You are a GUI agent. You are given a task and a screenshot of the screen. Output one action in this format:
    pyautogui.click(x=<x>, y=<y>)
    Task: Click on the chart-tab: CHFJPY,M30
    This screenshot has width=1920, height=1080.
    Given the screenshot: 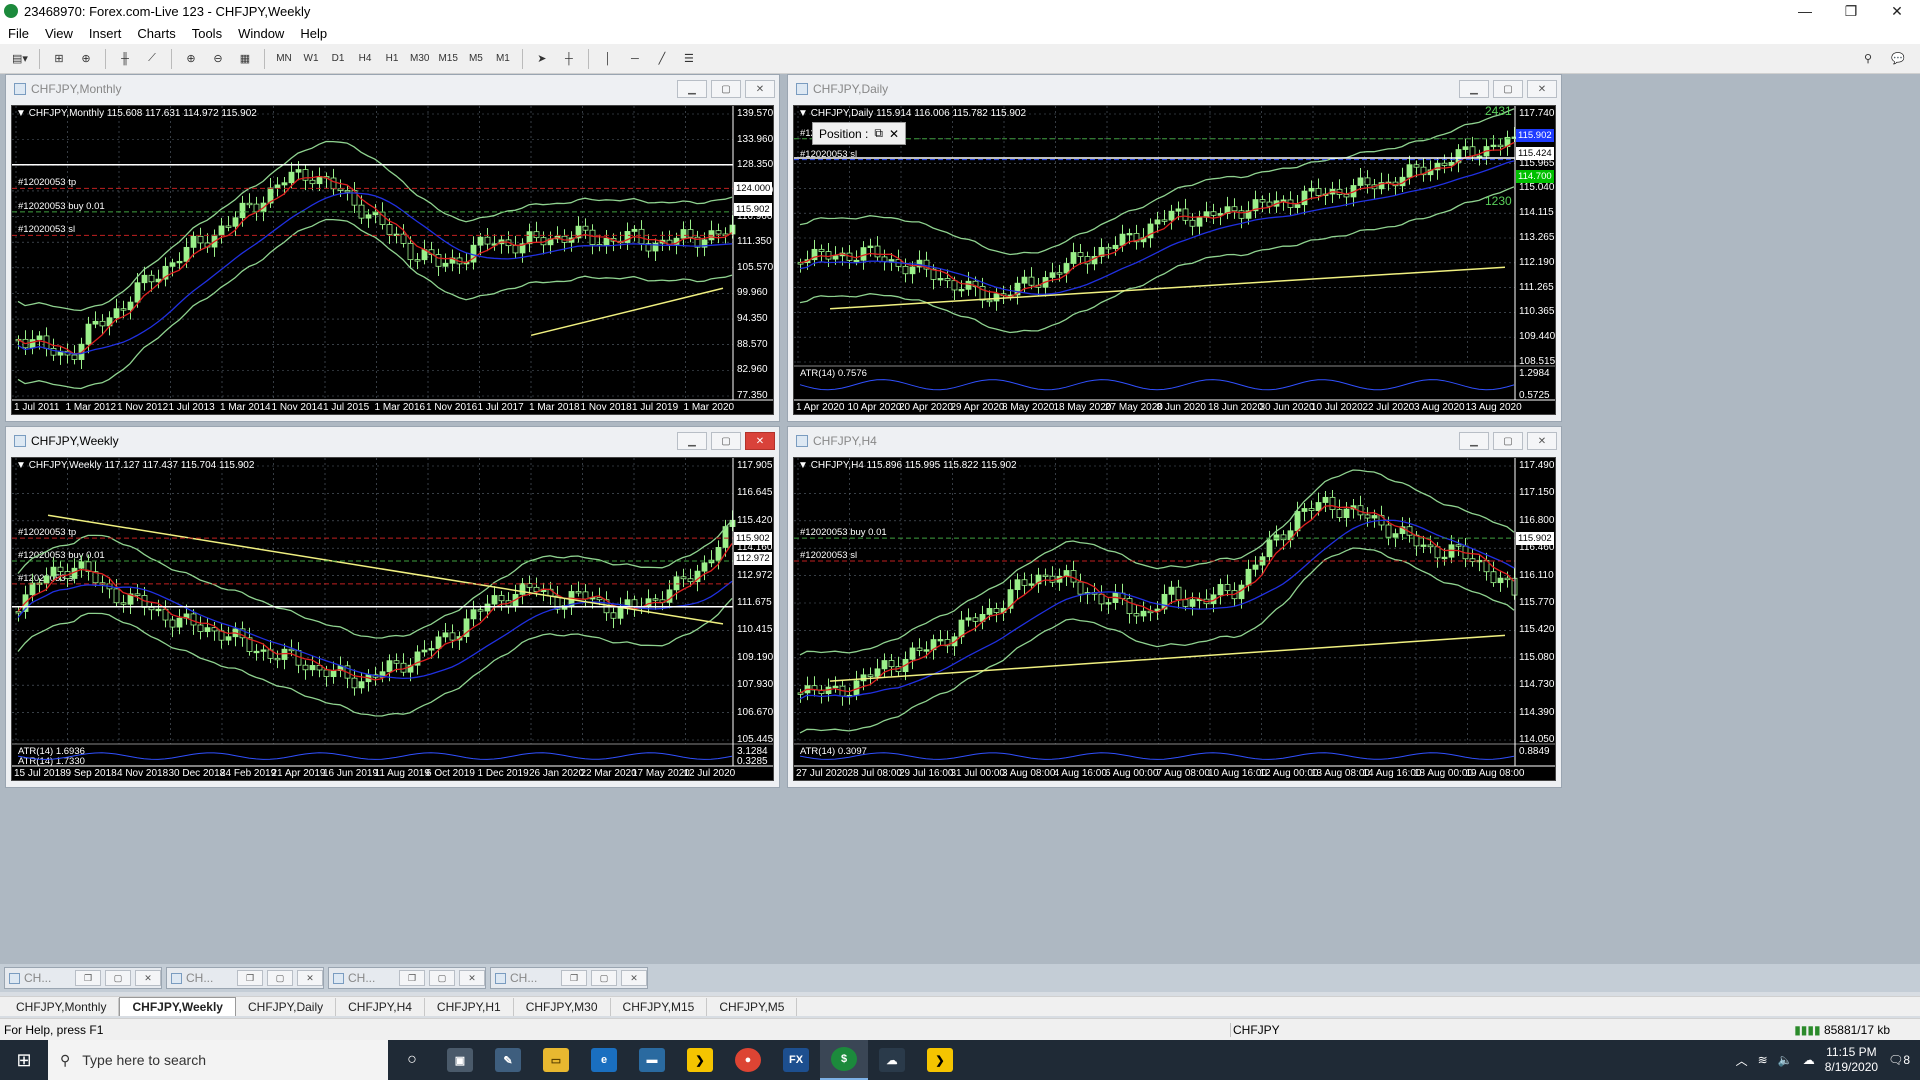 What is the action you would take?
    pyautogui.click(x=562, y=1007)
    